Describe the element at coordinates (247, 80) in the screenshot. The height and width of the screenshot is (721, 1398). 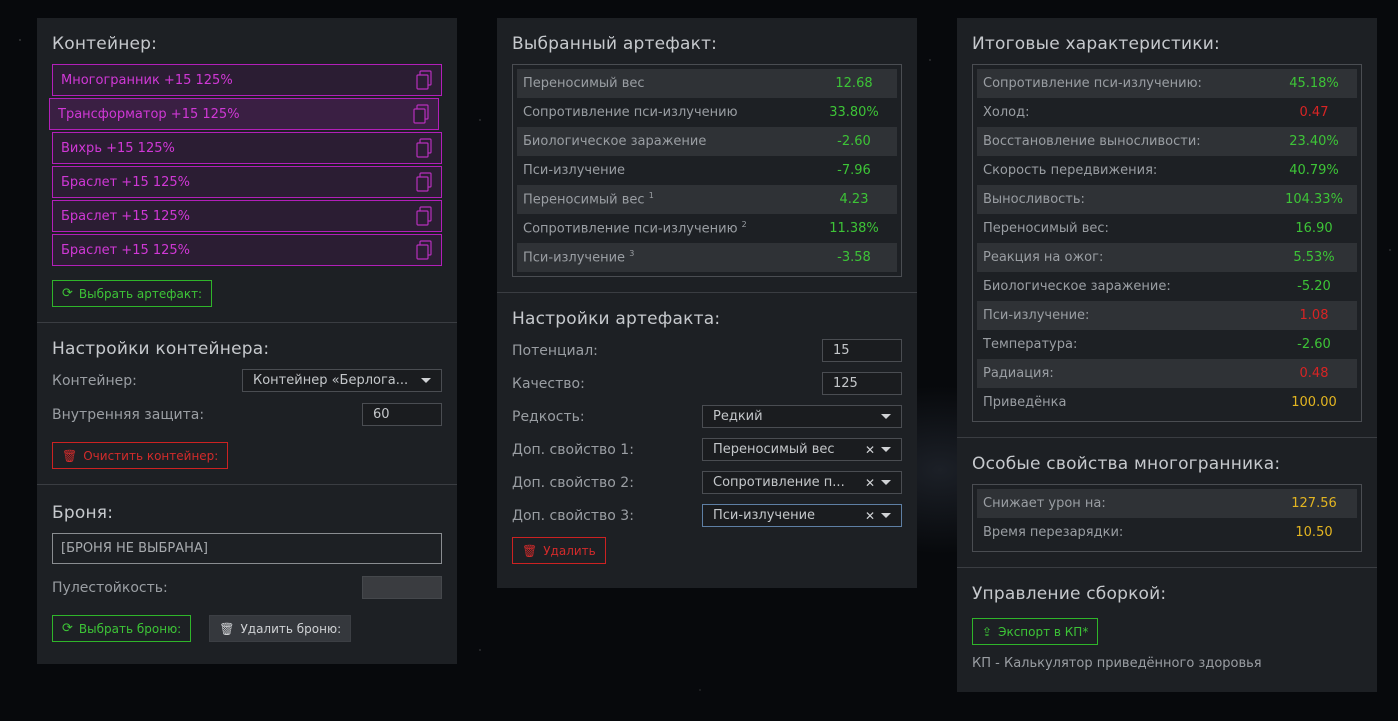
I see `artifact-item: Многогранник +15 125%` at that location.